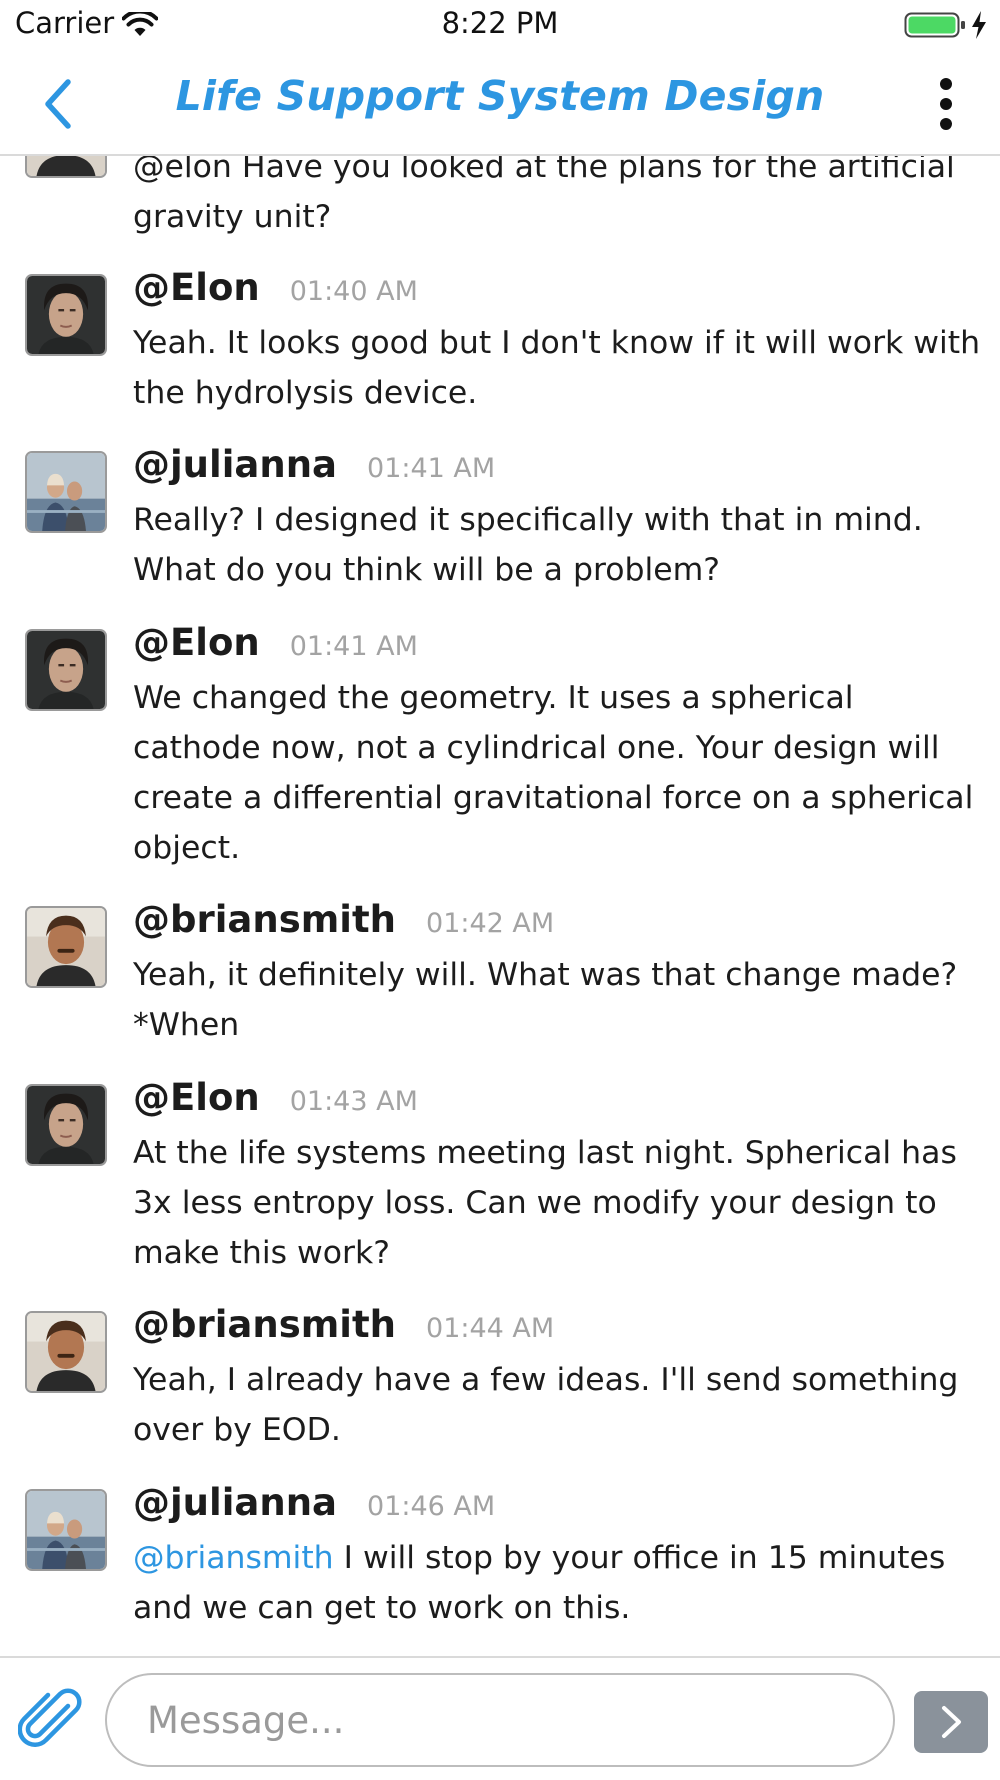 This screenshot has height=1780, width=1000. I want to click on timestamp: 01:40 AM, so click(354, 291).